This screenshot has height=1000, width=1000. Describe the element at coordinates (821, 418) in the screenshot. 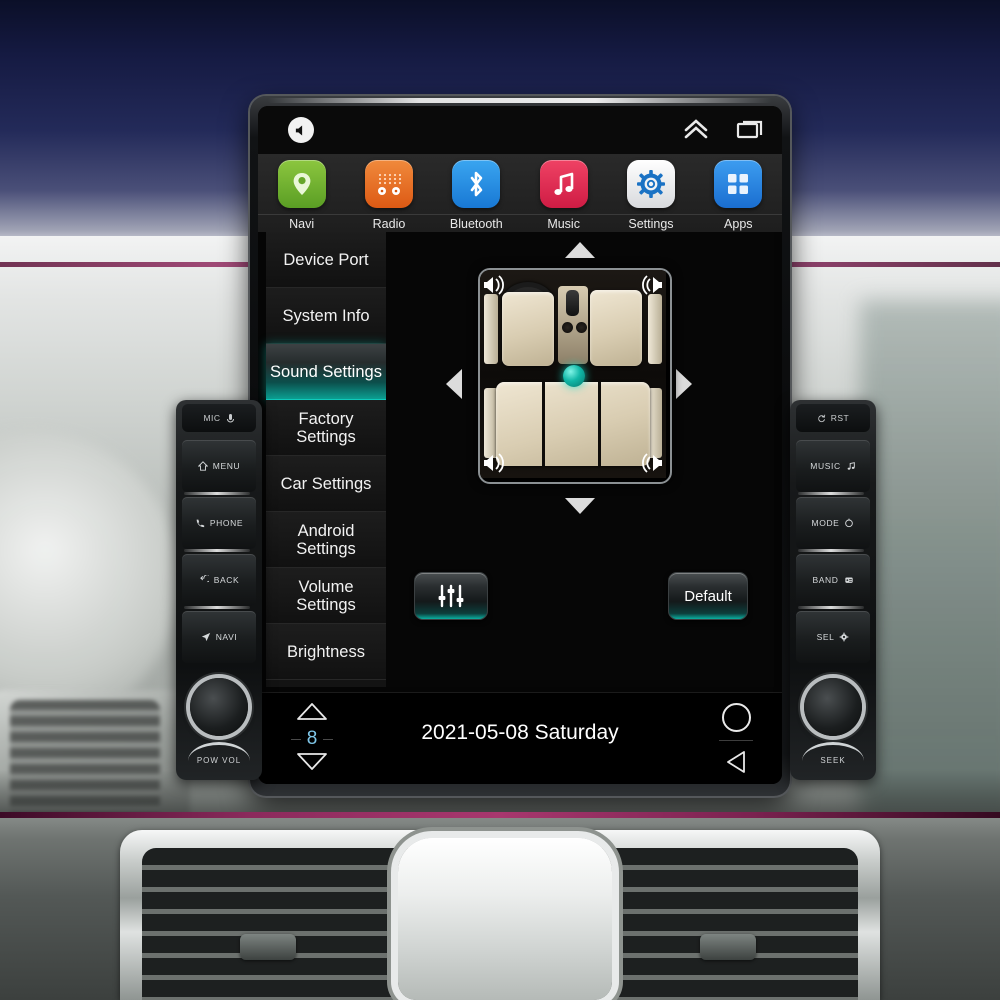

I see `reset-icon` at that location.